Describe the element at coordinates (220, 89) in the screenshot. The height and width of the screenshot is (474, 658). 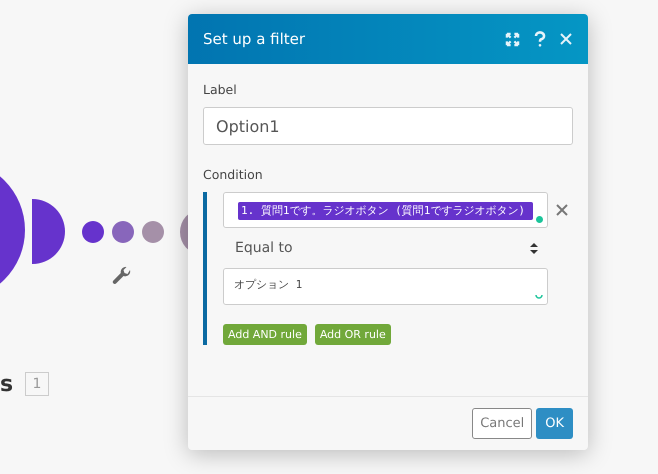
I see `label-caption: Label` at that location.